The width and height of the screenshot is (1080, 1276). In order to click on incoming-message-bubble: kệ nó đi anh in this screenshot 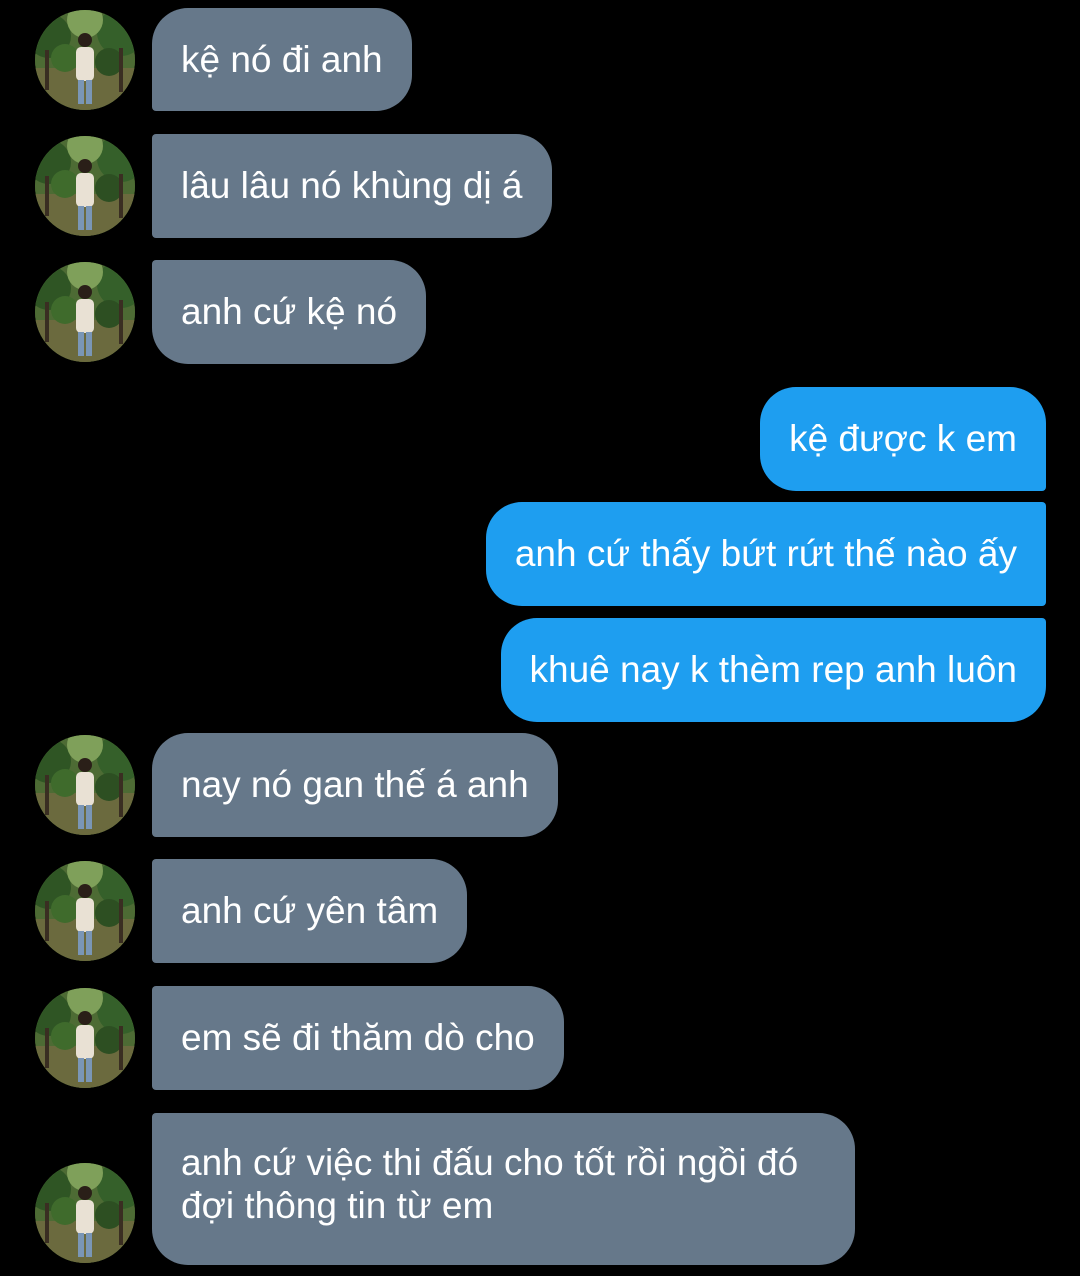, I will do `click(282, 59)`.